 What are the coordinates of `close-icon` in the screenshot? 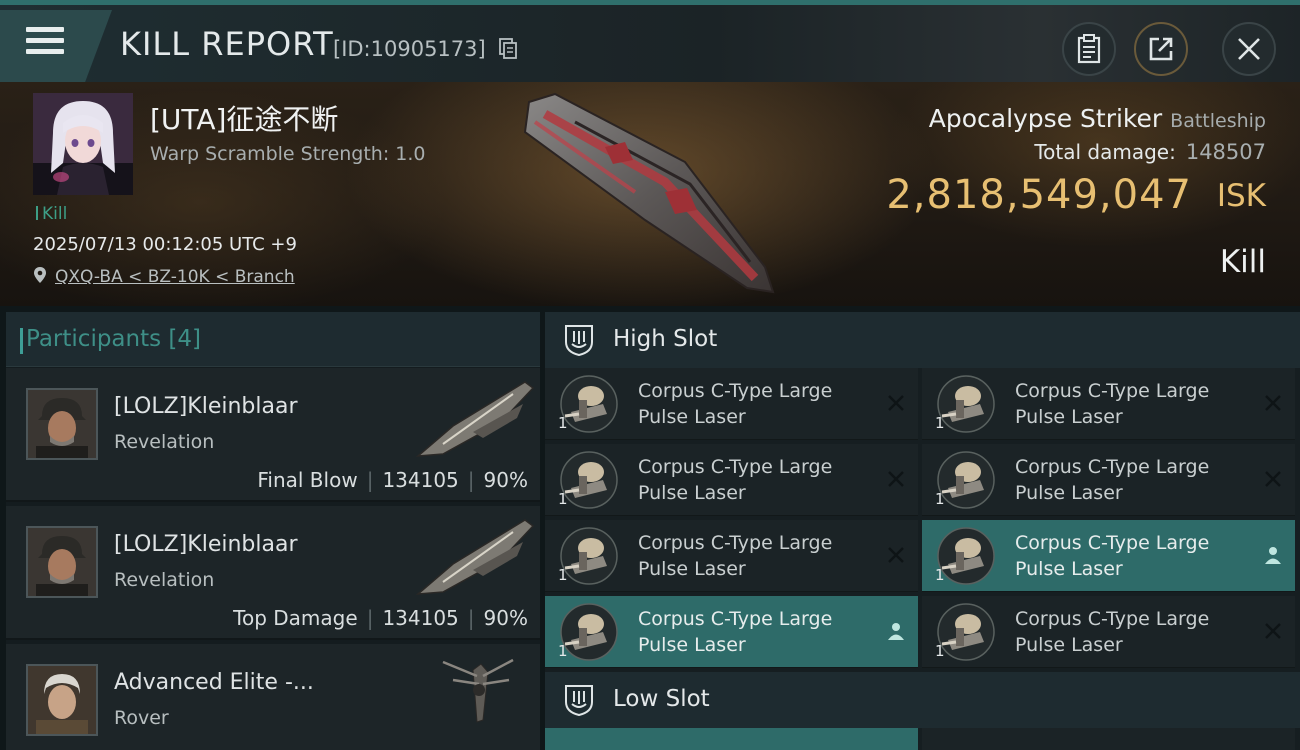 It's located at (1249, 49).